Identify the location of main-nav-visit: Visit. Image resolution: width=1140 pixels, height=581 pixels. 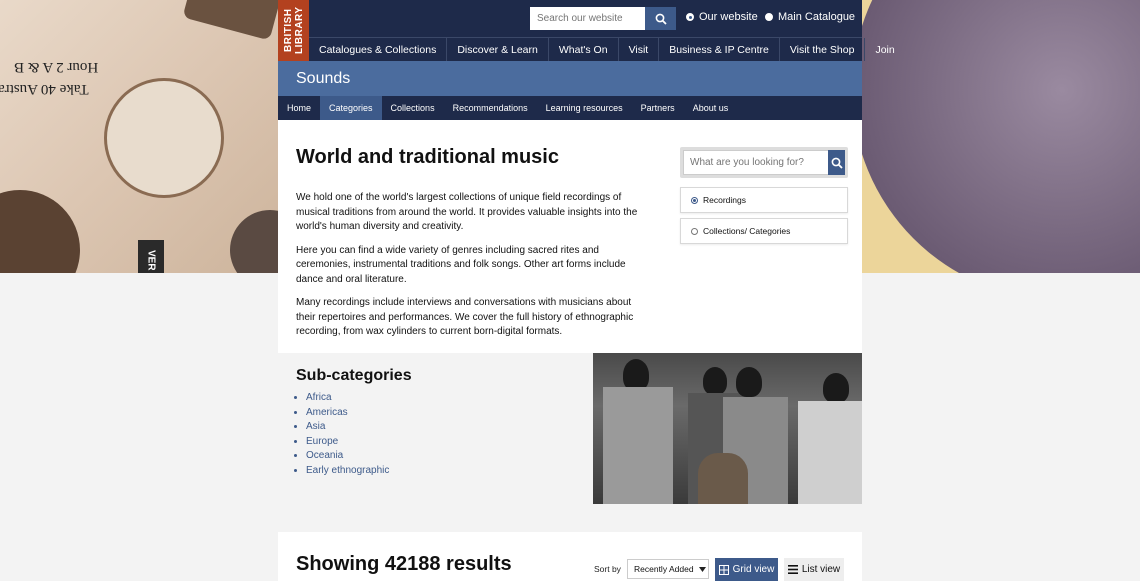
(638, 49).